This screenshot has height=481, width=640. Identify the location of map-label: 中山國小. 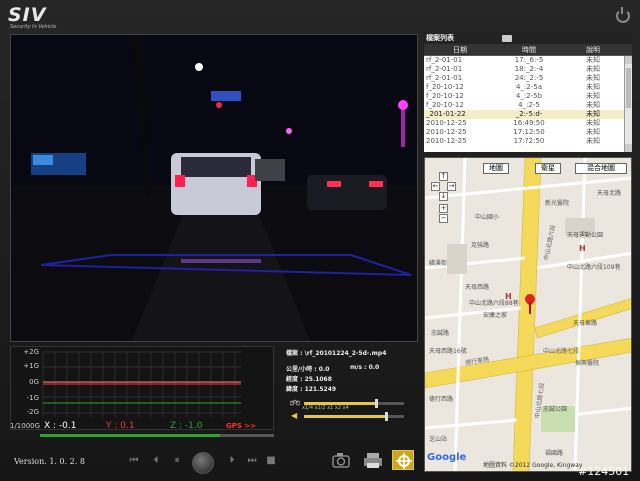
(487, 217).